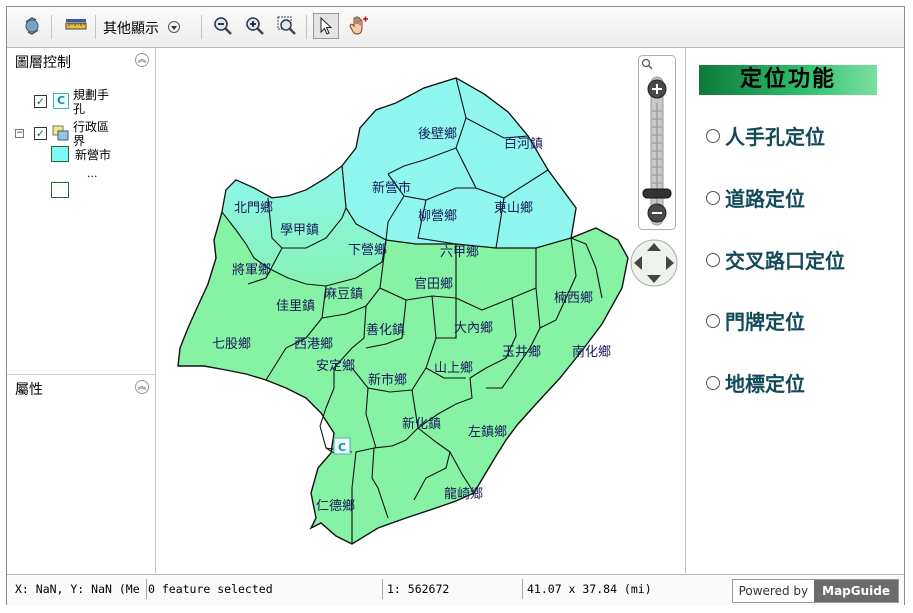 Image resolution: width=913 pixels, height=613 pixels. Describe the element at coordinates (755, 382) in the screenshot. I see `locate-option-landmark: 地標定位` at that location.